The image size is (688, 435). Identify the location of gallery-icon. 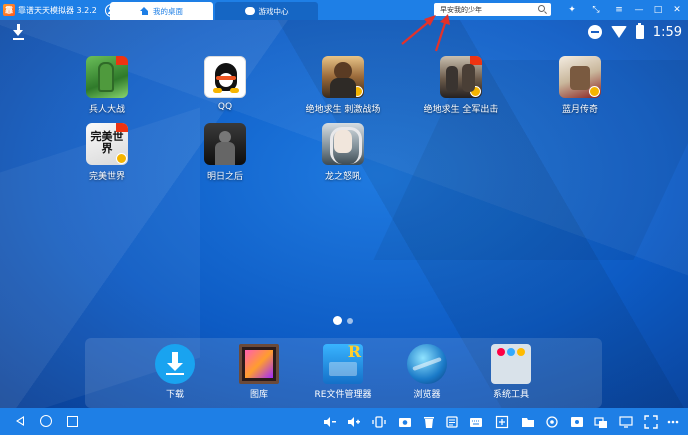
(259, 364).